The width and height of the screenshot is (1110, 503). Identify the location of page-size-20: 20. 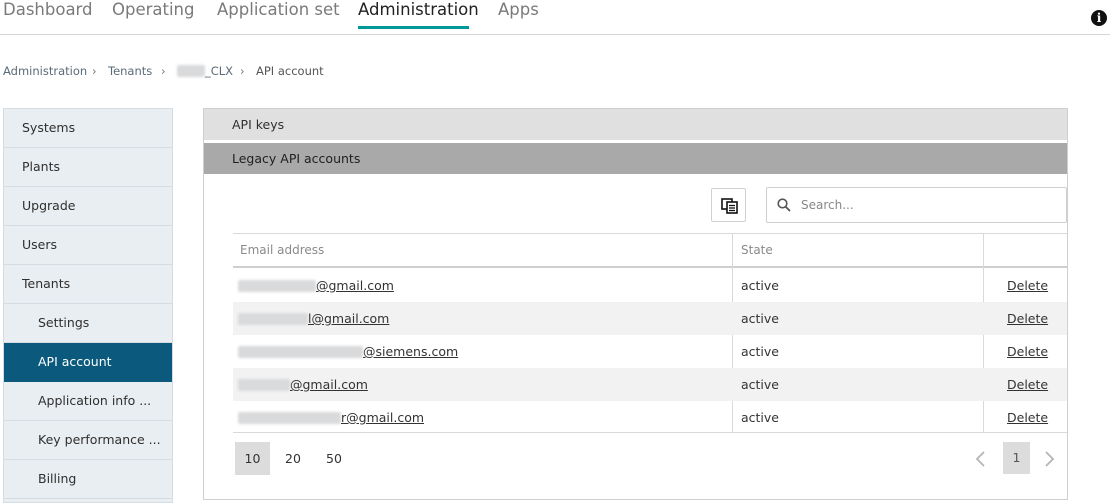
(293, 458).